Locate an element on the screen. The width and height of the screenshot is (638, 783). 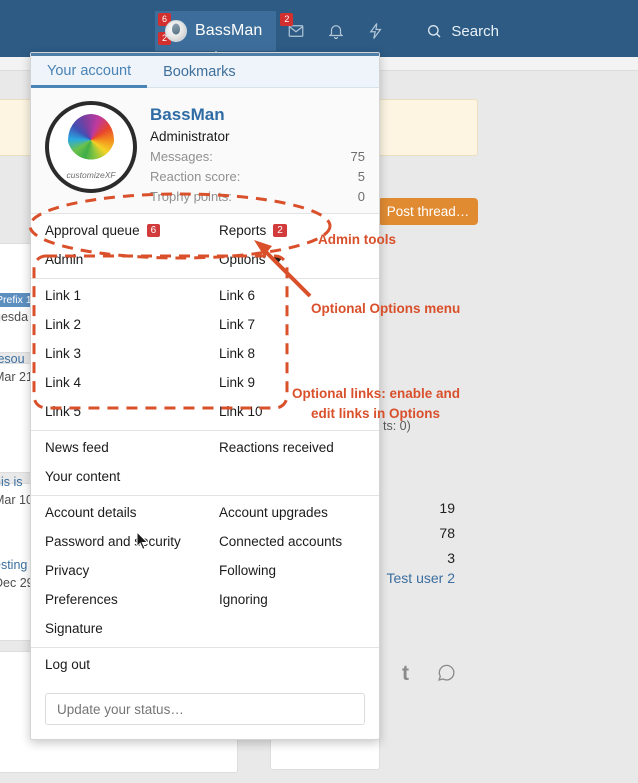
stat-reaction-score: Reaction score: 5 is located at coordinates (257, 176).